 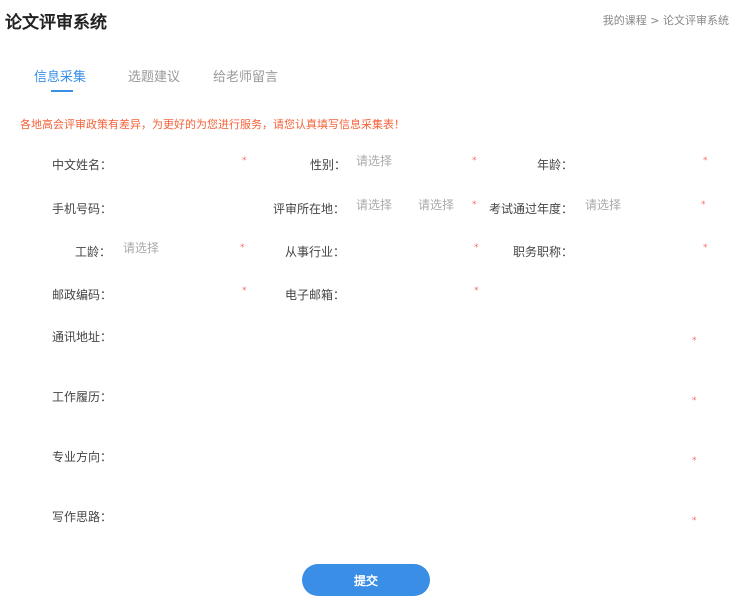 What do you see at coordinates (531, 209) in the screenshot?
I see `exam-year-label: 考试通过年度：` at bounding box center [531, 209].